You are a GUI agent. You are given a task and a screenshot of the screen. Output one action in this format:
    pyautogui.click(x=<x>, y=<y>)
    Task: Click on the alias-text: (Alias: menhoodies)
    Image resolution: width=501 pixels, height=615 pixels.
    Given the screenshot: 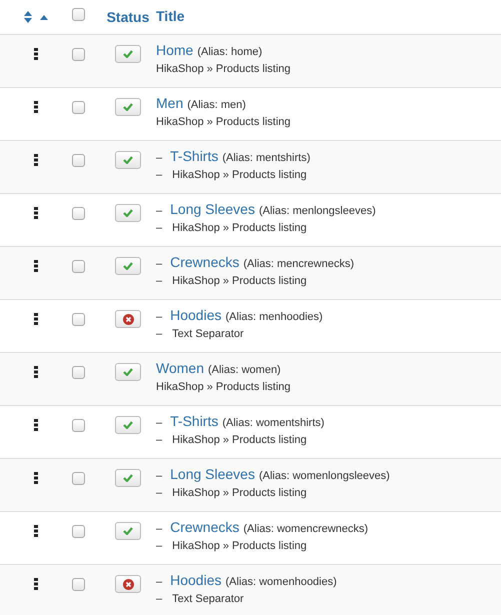 What is the action you would take?
    pyautogui.click(x=274, y=317)
    